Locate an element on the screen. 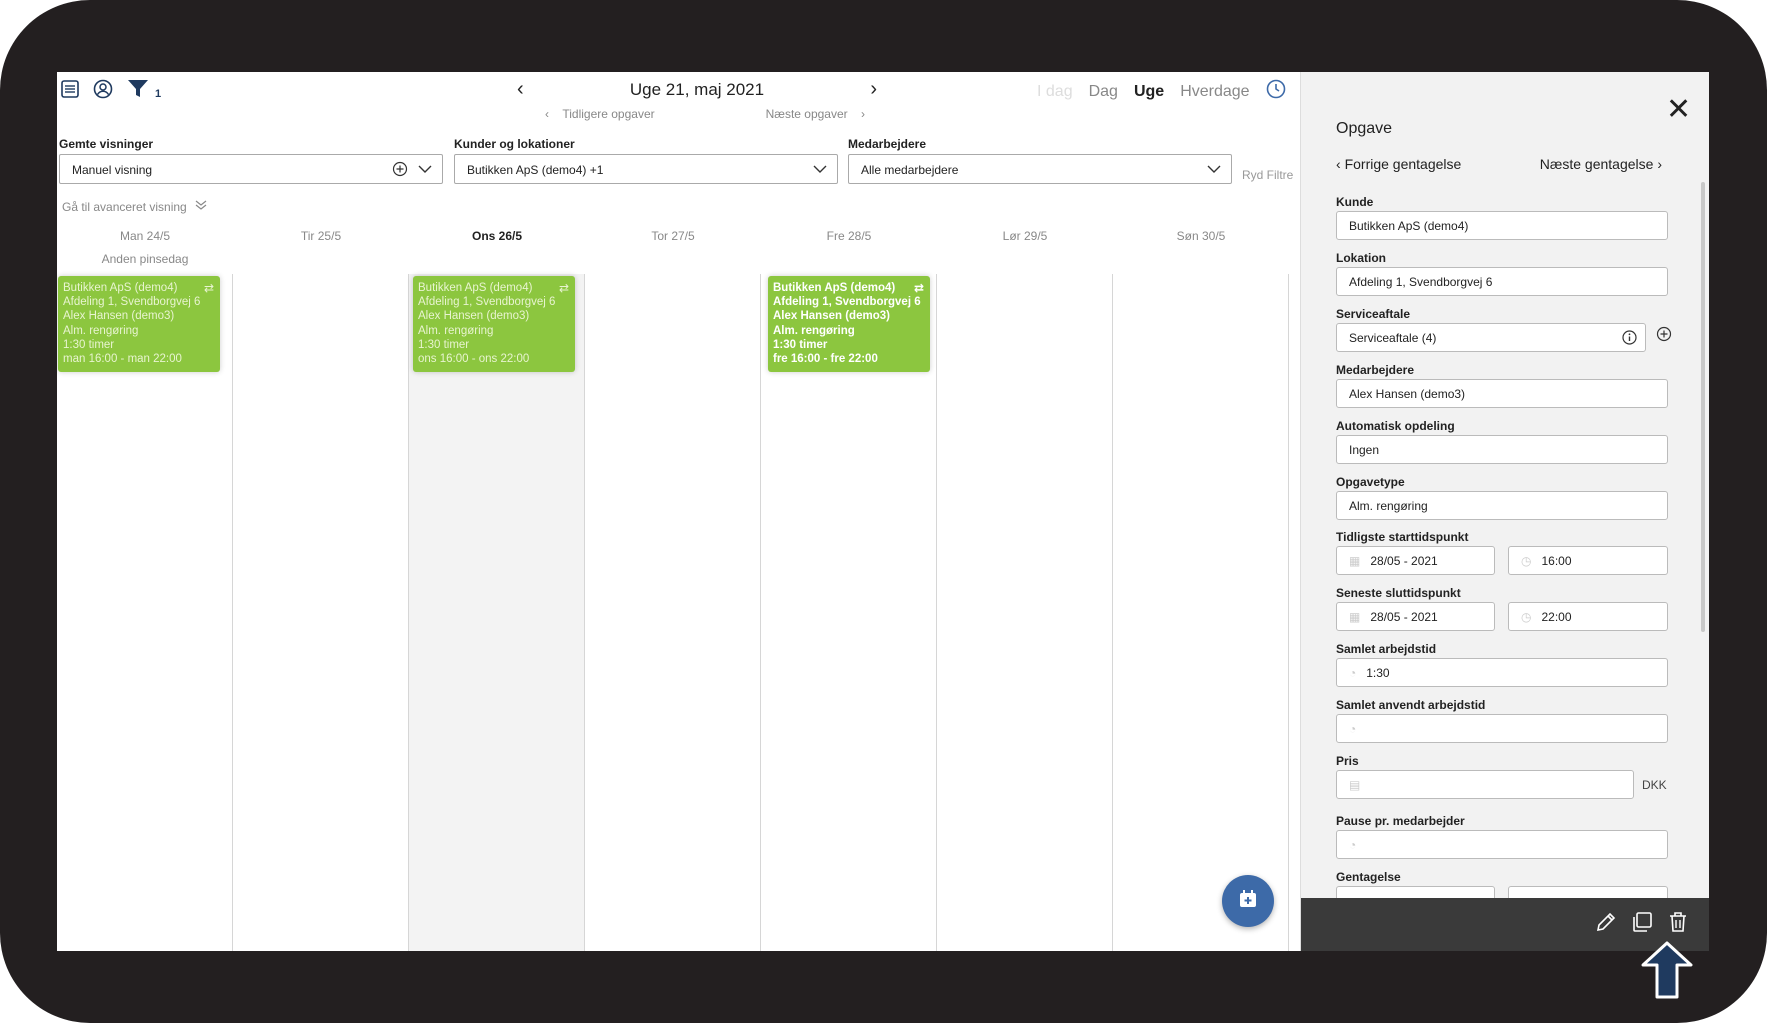  end-date-field: ▦ 28/05 - 2021 is located at coordinates (1415, 616).